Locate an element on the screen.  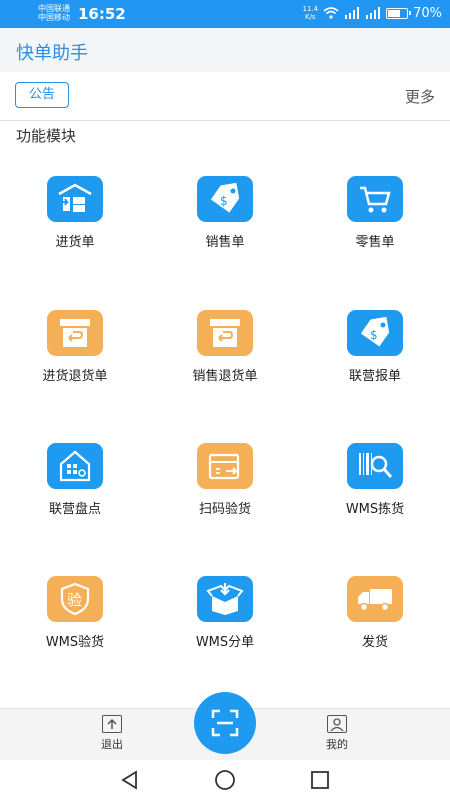
module-label: 扫码验货 is located at coordinates (224, 509).